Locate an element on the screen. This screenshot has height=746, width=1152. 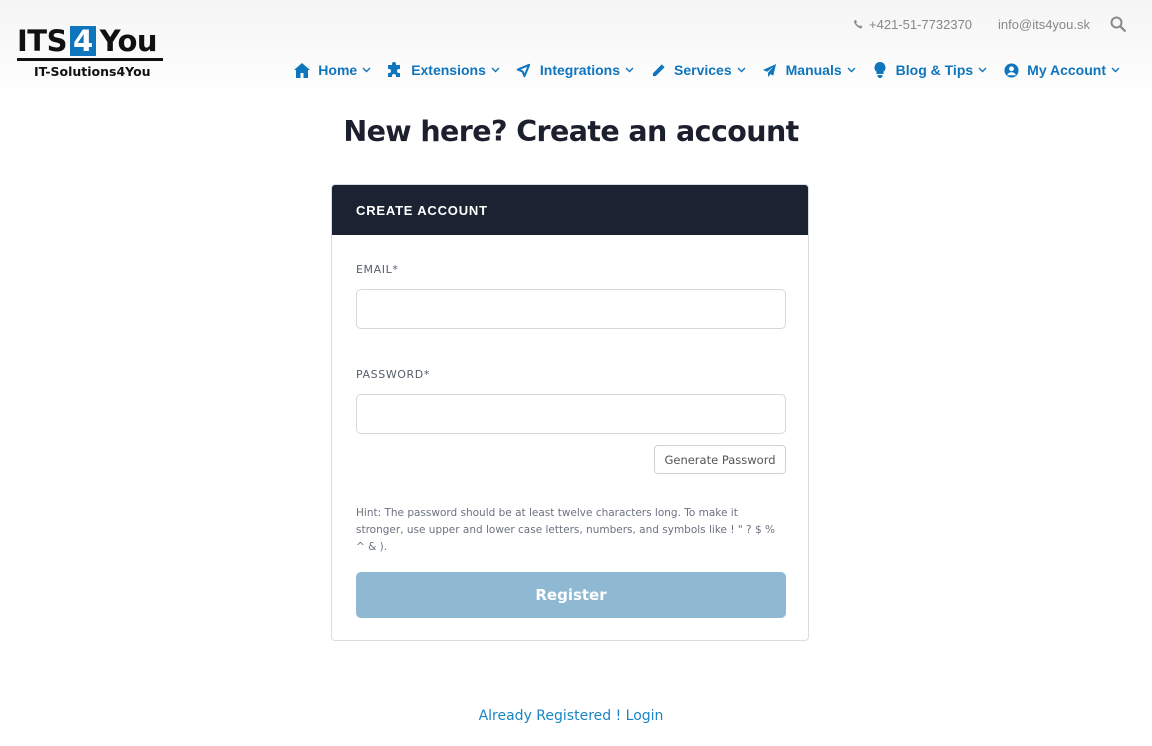
nav-label: Services is located at coordinates (703, 70).